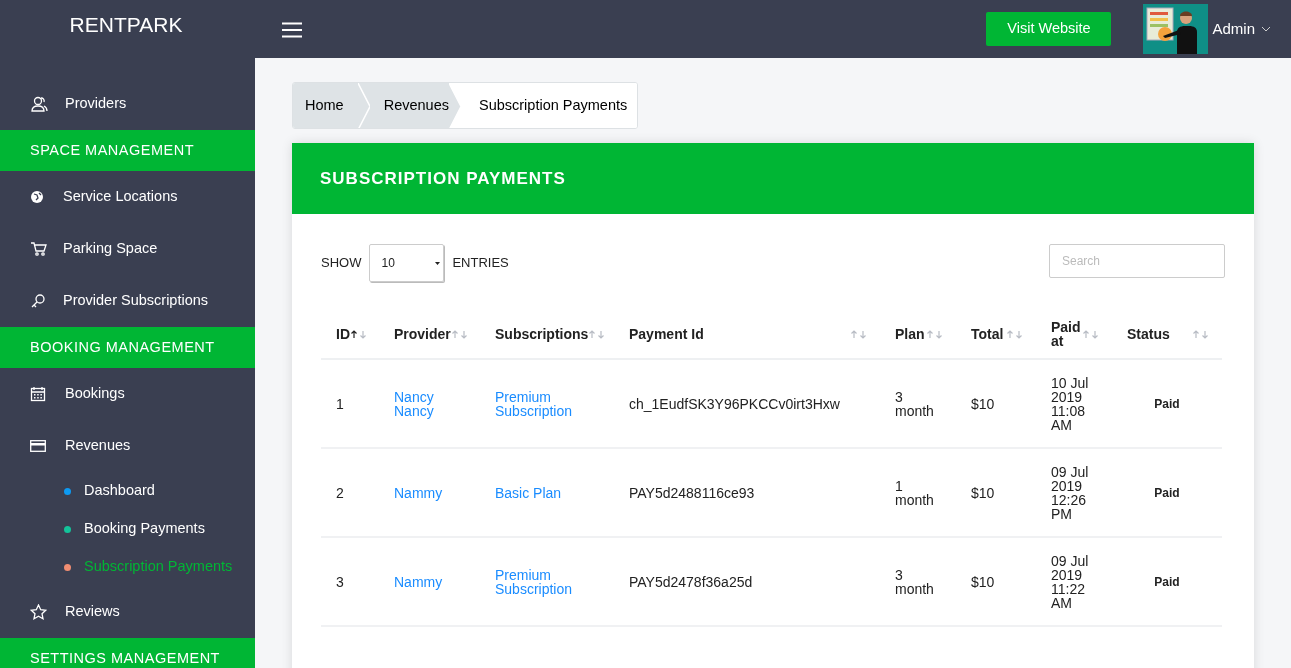 The width and height of the screenshot is (1291, 668). Describe the element at coordinates (37, 197) in the screenshot. I see `globe-icon` at that location.